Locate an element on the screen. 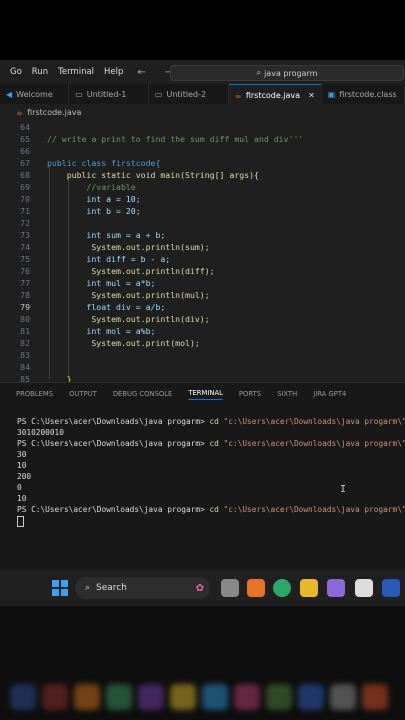 The image size is (405, 720). line-number: 71 is located at coordinates (25, 211).